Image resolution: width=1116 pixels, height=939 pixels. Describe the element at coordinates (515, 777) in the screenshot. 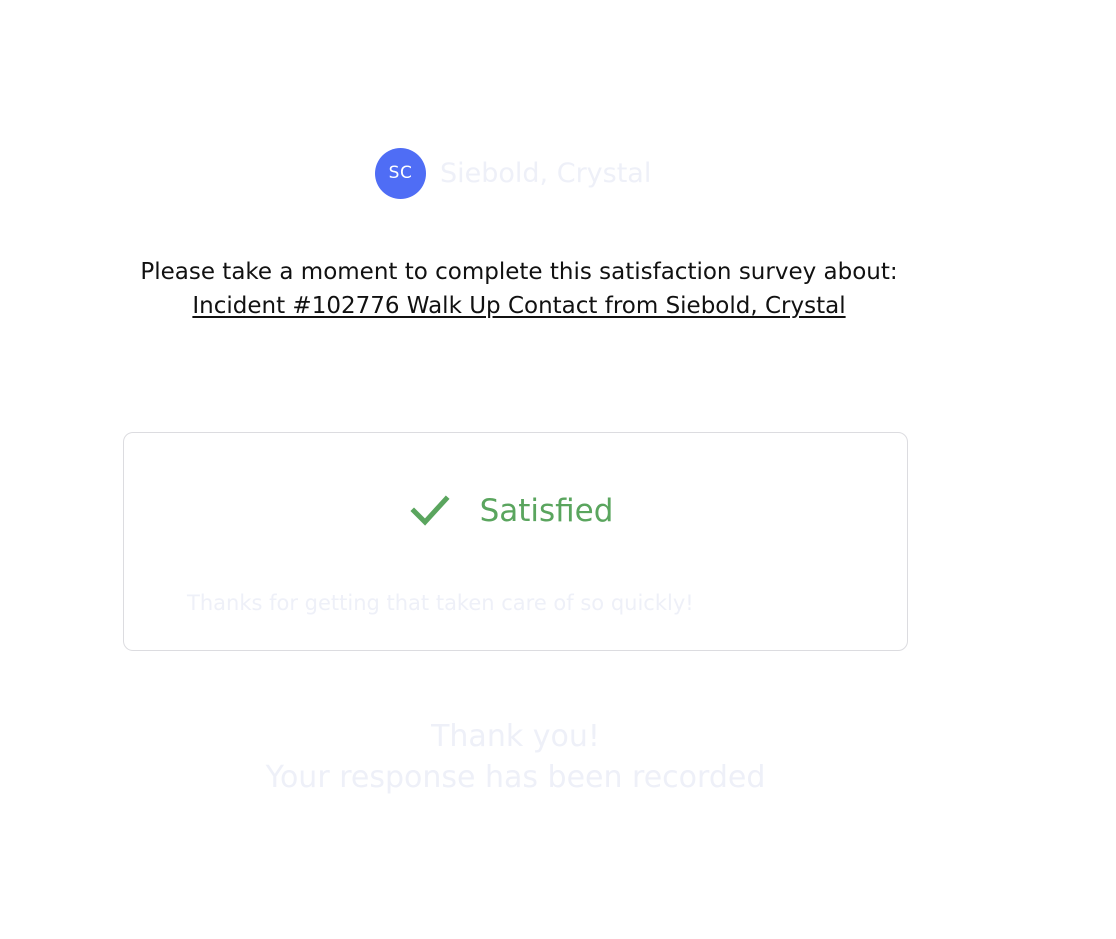

I see `response-recorded-text: Your response has been recorded` at that location.